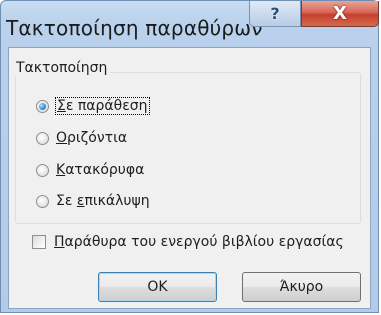 This screenshot has height=315, width=381. What do you see at coordinates (100, 170) in the screenshot?
I see `radio-vertical-label: Κατακόρυφα` at bounding box center [100, 170].